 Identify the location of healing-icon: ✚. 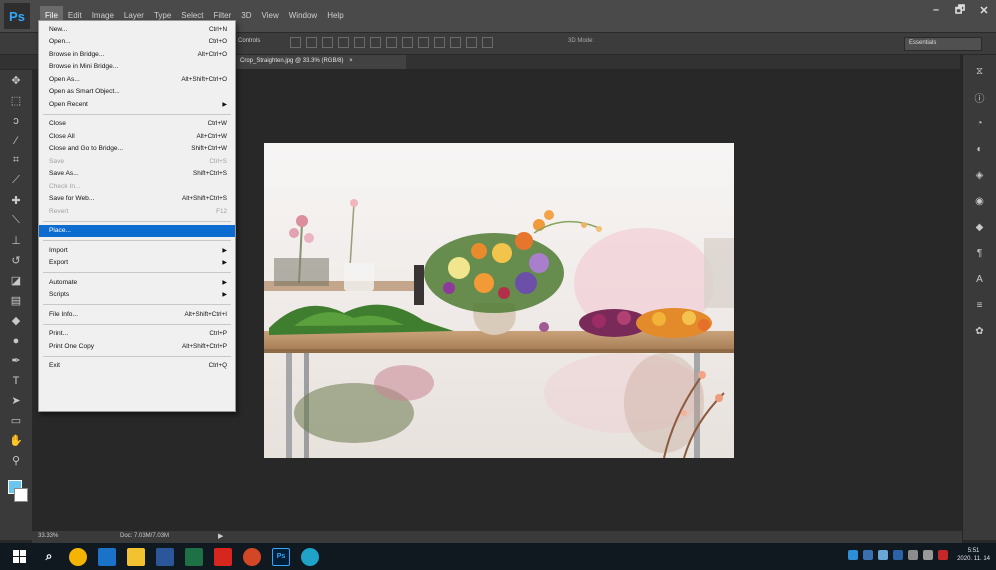
(16, 200).